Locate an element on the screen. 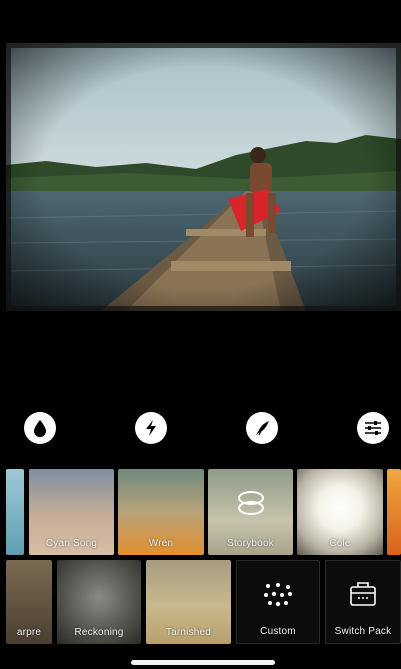  texture-label: Cyan Song is located at coordinates (71, 543).